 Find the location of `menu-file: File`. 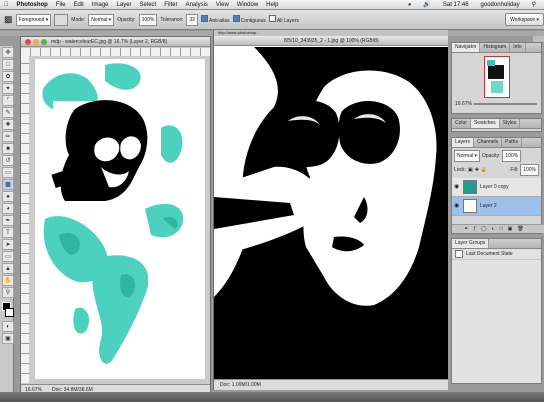

menu-file: File is located at coordinates (61, 5).